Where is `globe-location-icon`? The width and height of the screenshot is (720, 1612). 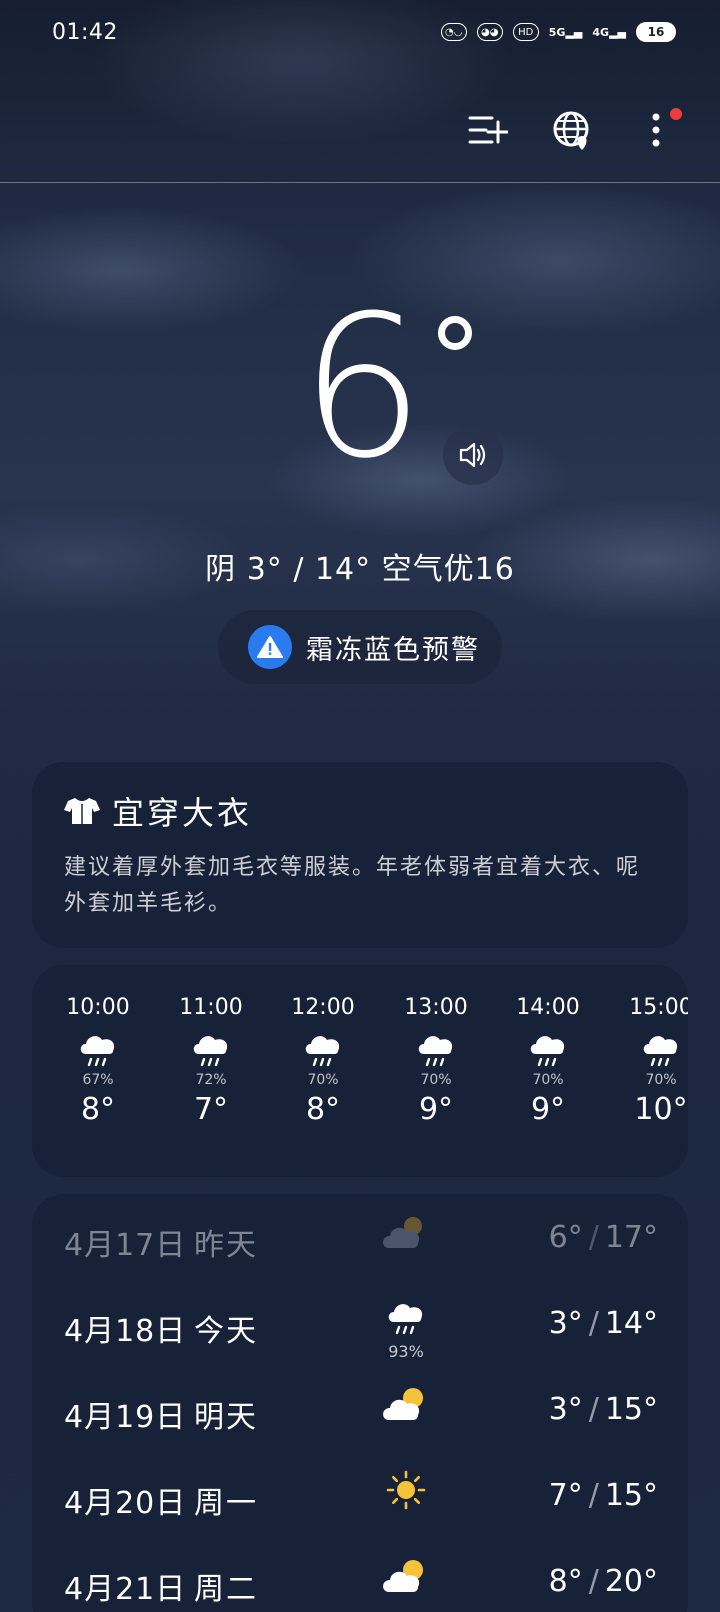 globe-location-icon is located at coordinates (571, 130).